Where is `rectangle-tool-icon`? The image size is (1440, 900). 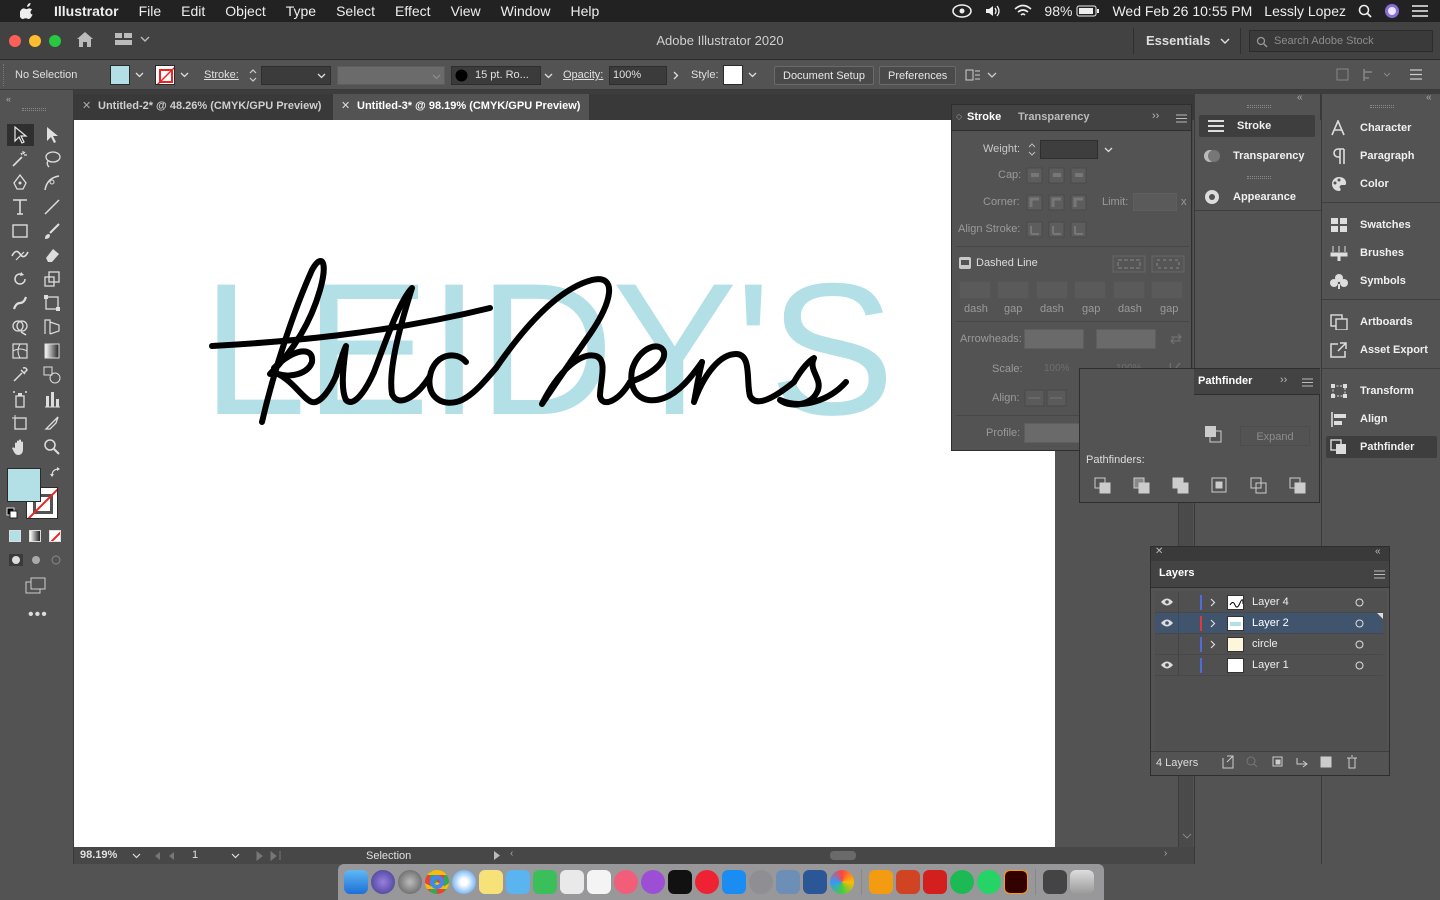
rectangle-tool-icon is located at coordinates (21, 232).